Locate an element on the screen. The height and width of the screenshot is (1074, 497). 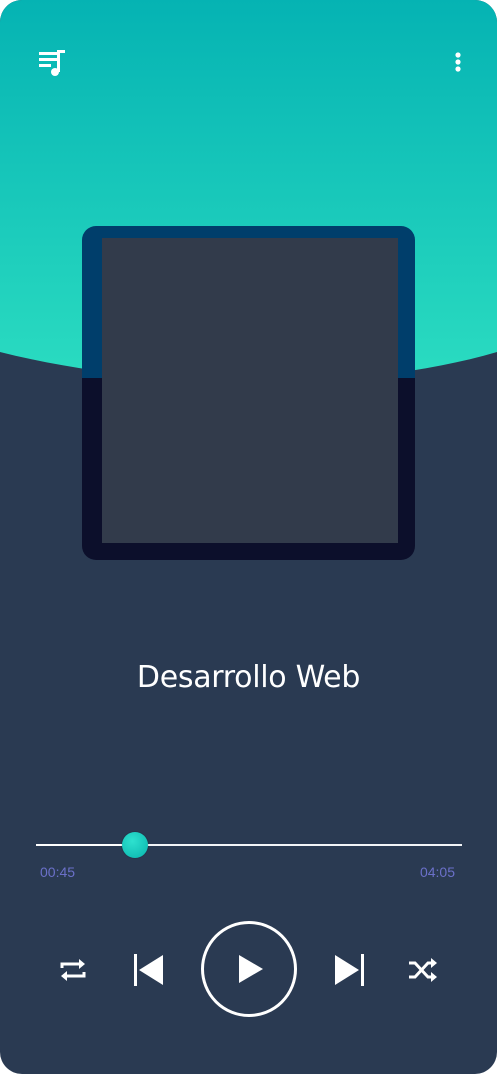
shuffle-button is located at coordinates (423, 970).